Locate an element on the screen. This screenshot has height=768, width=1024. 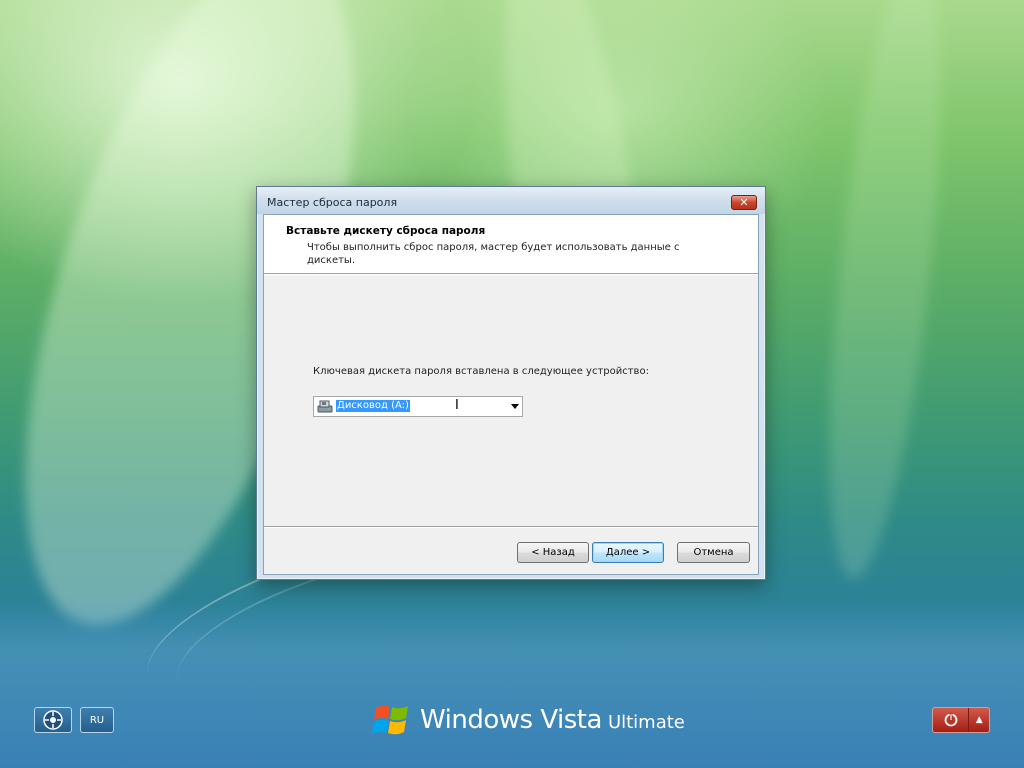
windows-vista-brand: Windows Vista Ultimate is located at coordinates (527, 720).